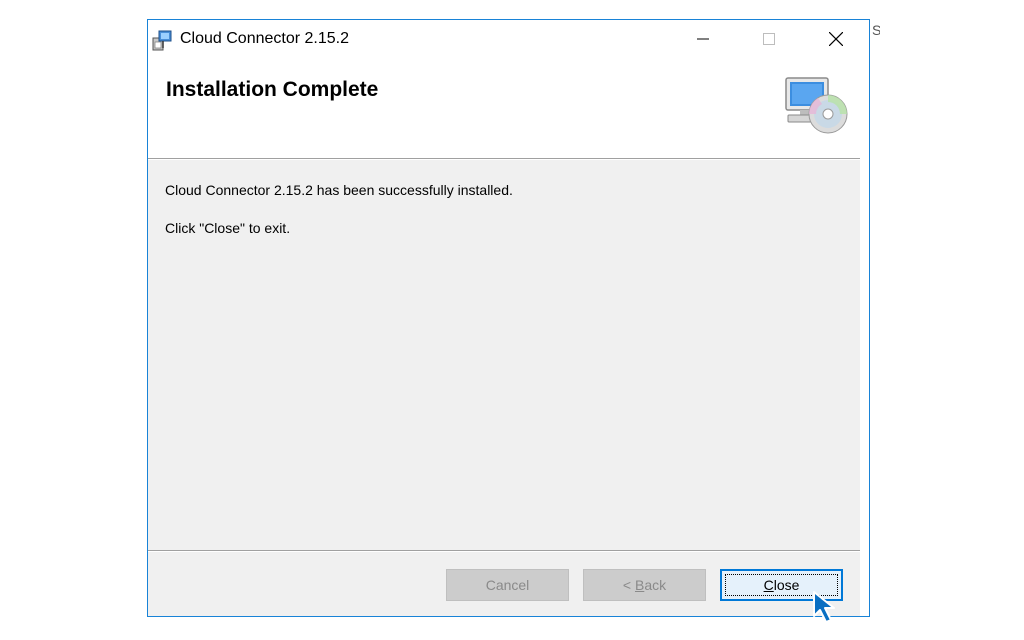 The image size is (1024, 640). I want to click on cancel-button-label: Cancel, so click(507, 585).